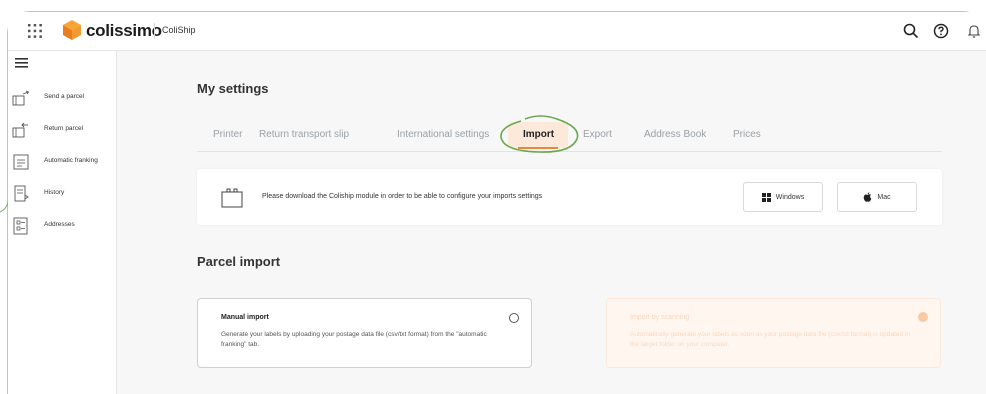 This screenshot has height=394, width=986. What do you see at coordinates (497, 31) in the screenshot?
I see `top-bar: colissimo ColiShip` at bounding box center [497, 31].